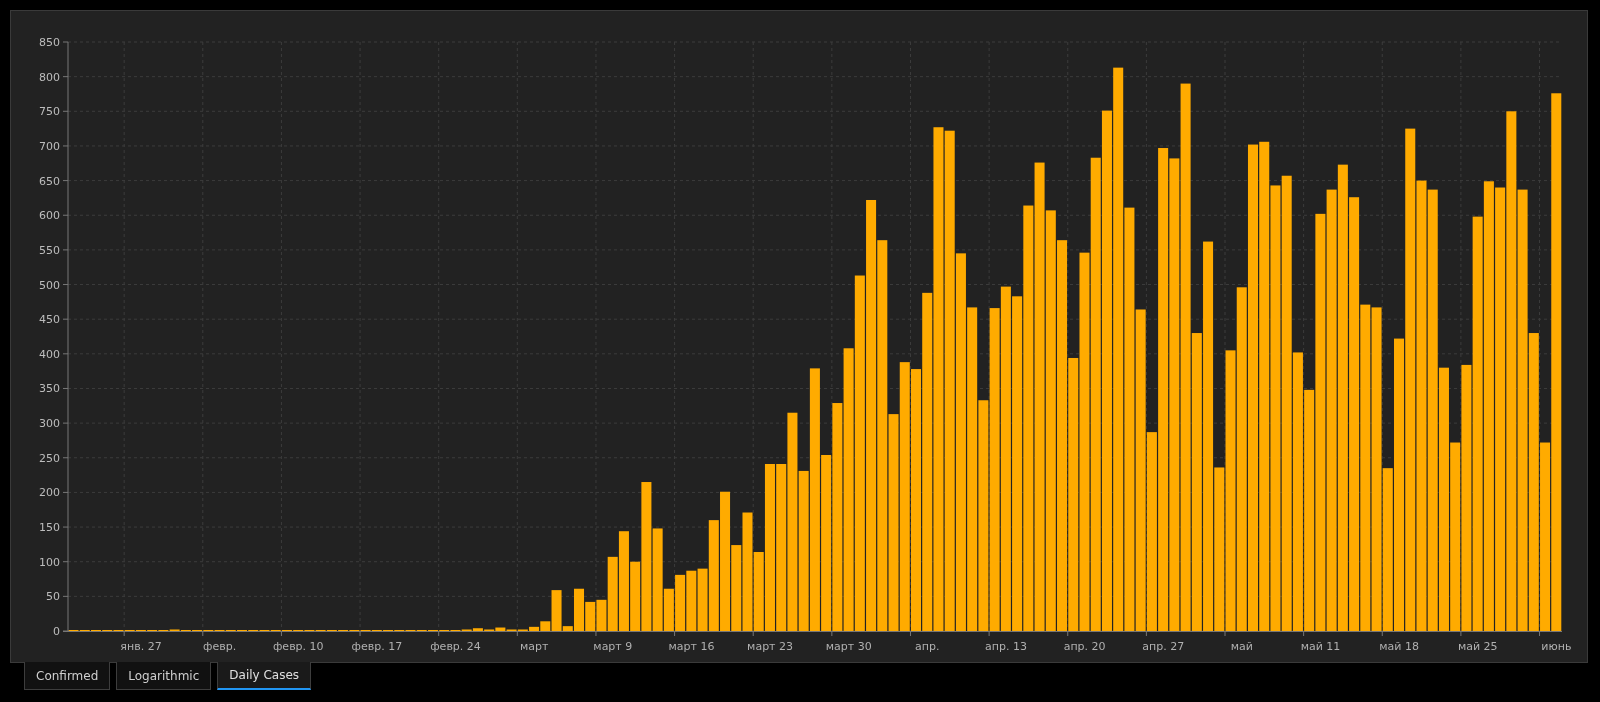  I want to click on x-tick-label: май 18, so click(1399, 646).